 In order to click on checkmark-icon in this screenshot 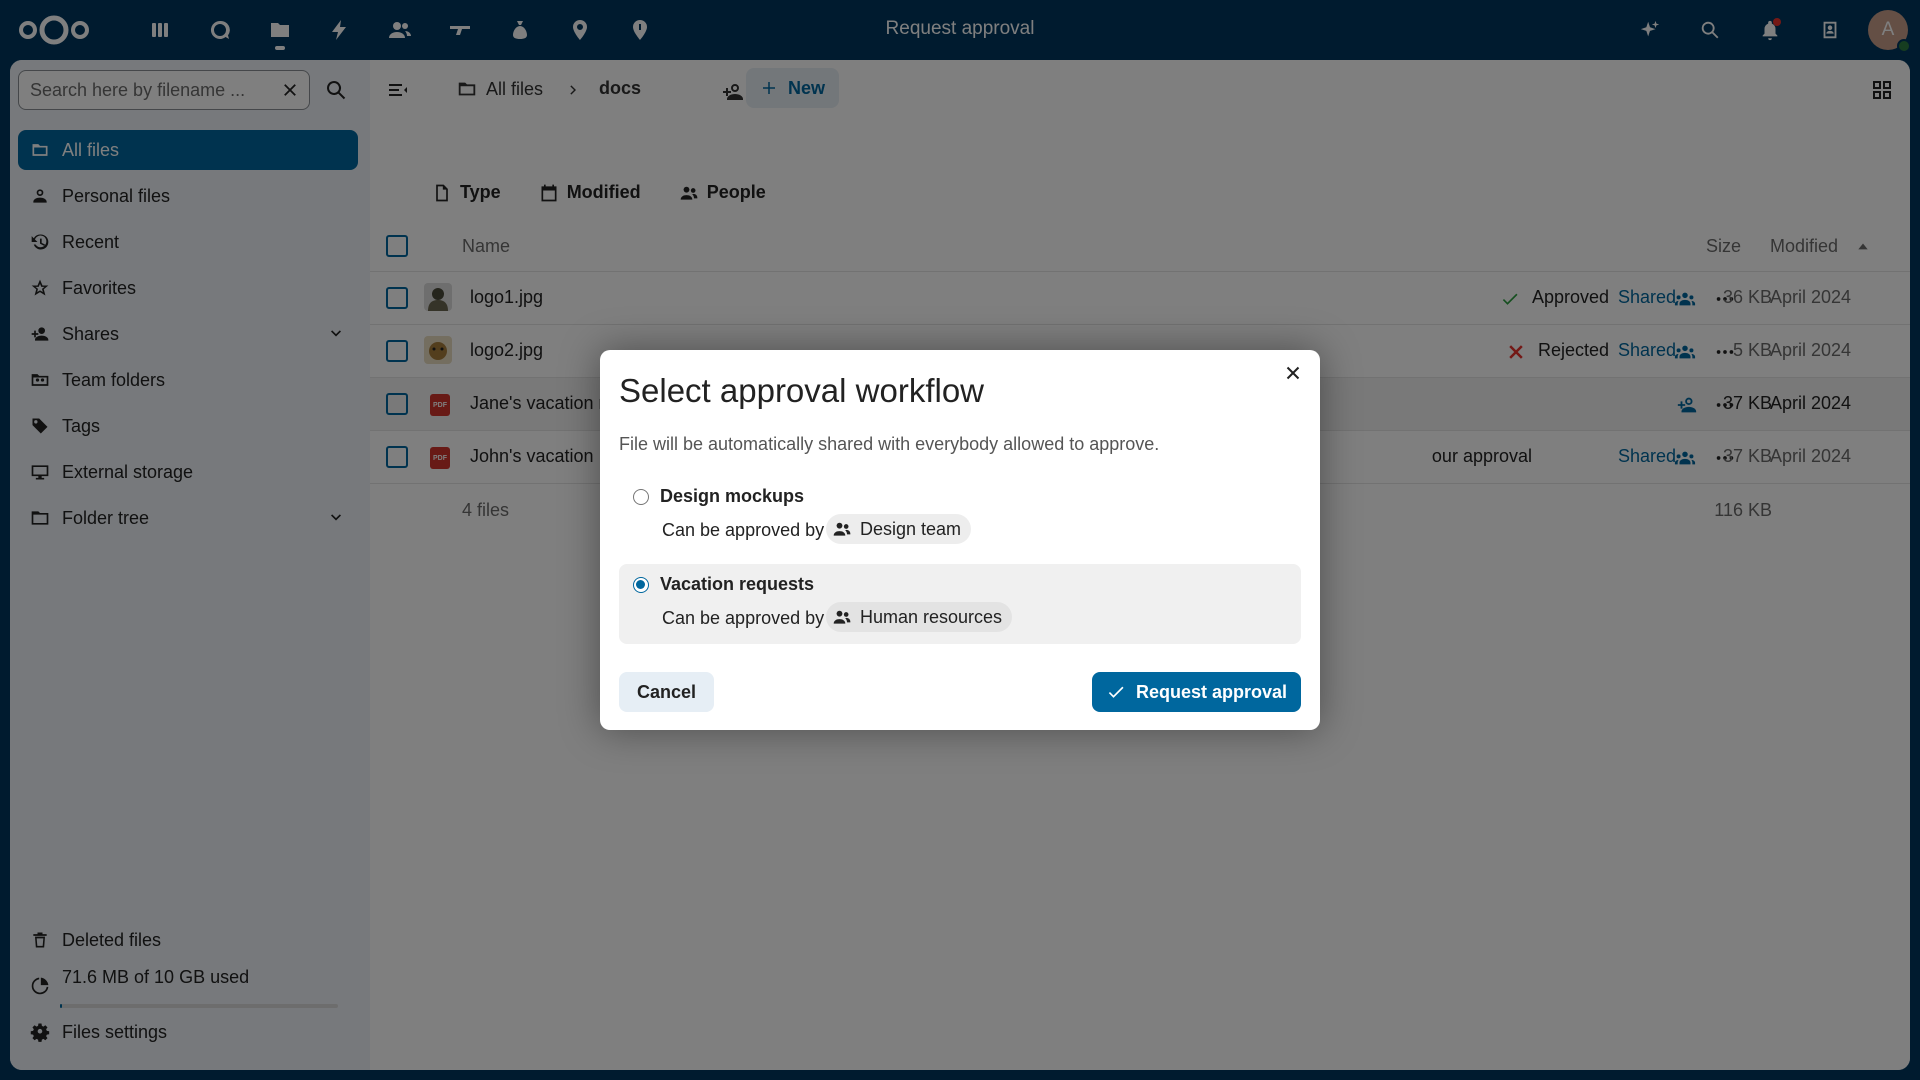, I will do `click(1116, 692)`.